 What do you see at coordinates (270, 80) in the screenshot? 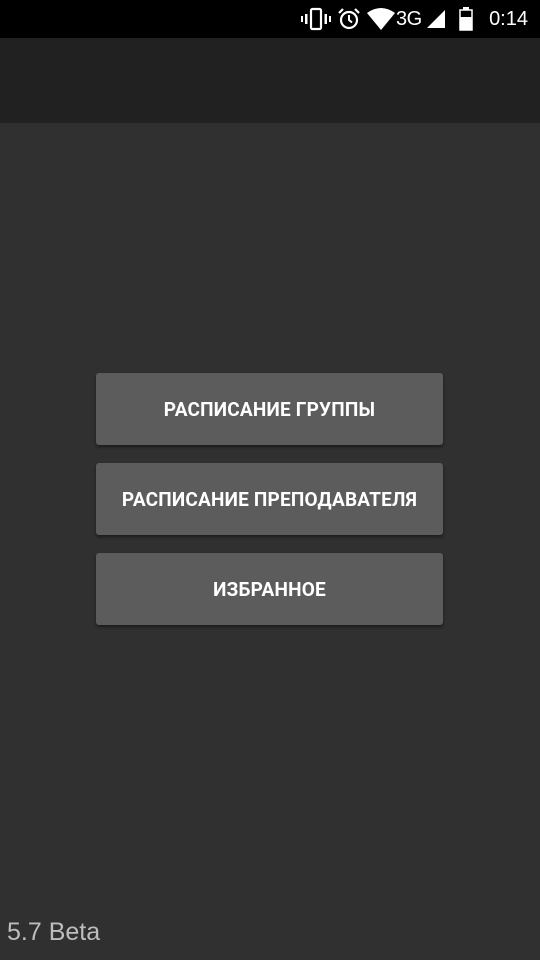
I see `app-bar` at bounding box center [270, 80].